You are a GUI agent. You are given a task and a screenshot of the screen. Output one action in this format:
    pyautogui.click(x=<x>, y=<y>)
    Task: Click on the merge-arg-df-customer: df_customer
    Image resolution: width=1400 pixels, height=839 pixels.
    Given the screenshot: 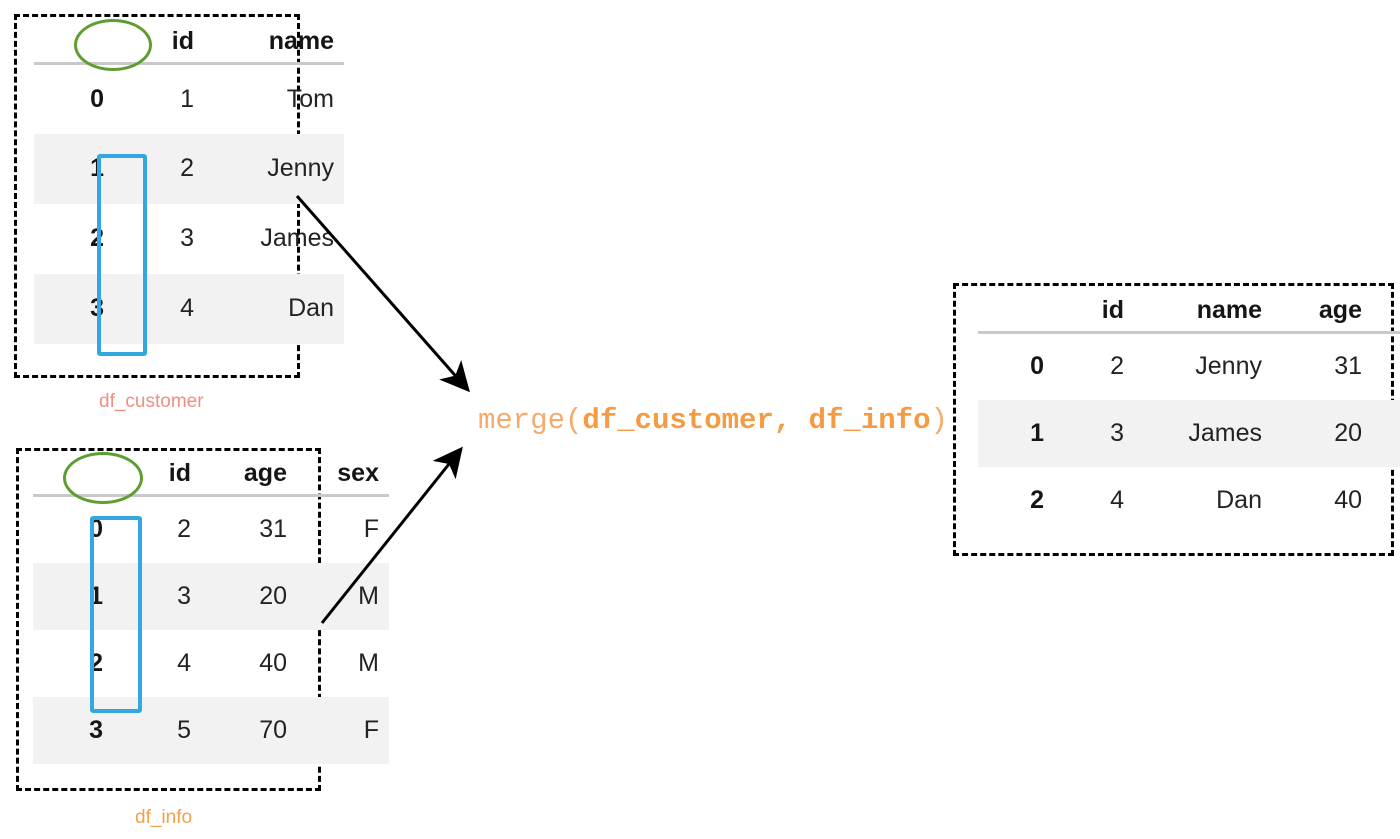 What is the action you would take?
    pyautogui.click(x=678, y=420)
    